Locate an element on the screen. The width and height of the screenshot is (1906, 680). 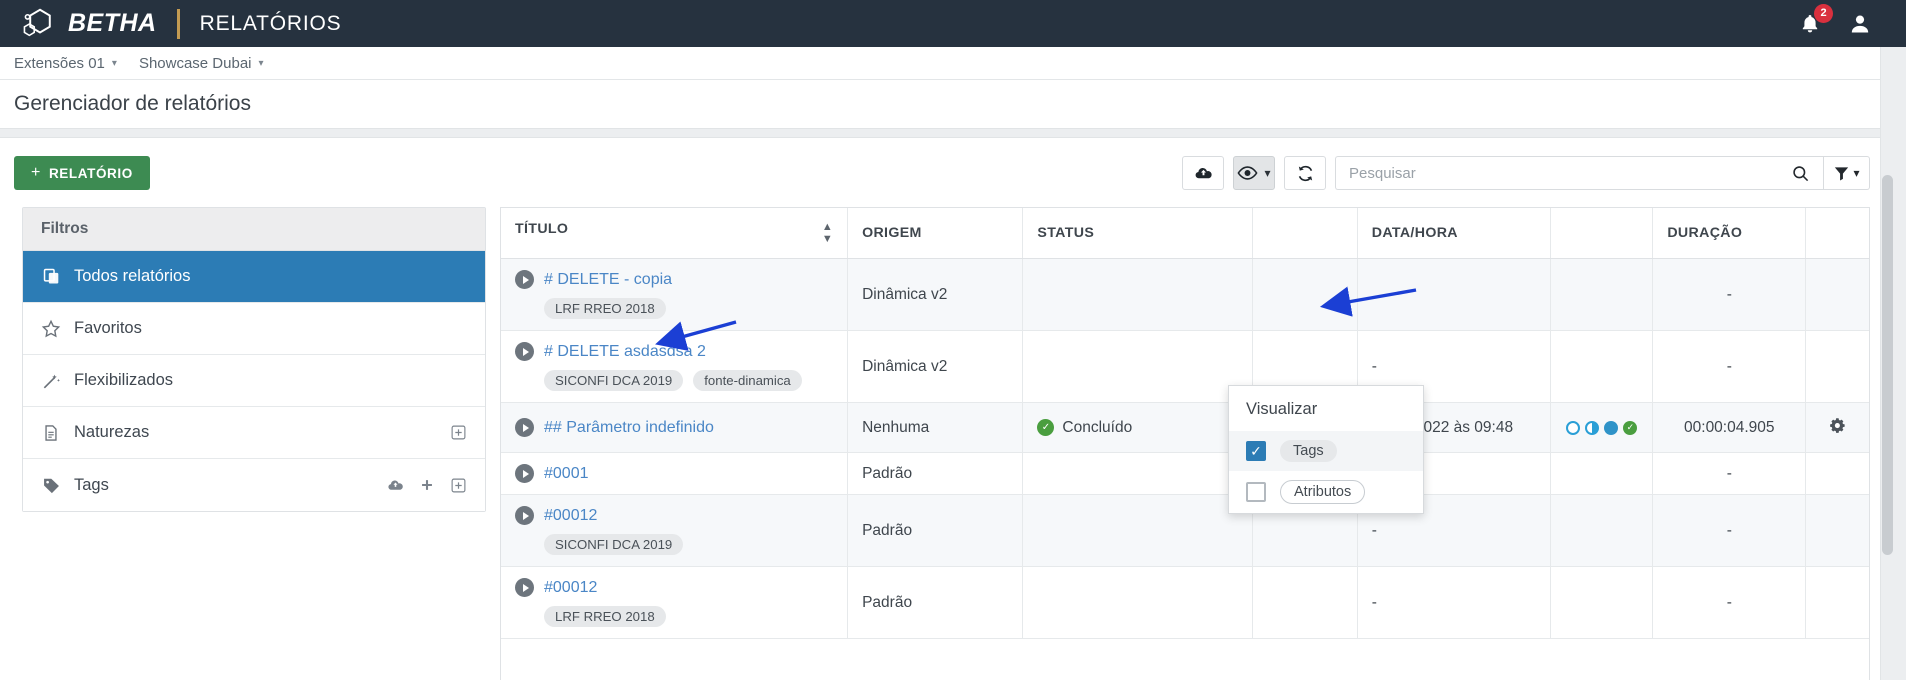
new-report-label: RELATÓRIO is located at coordinates (90, 173).